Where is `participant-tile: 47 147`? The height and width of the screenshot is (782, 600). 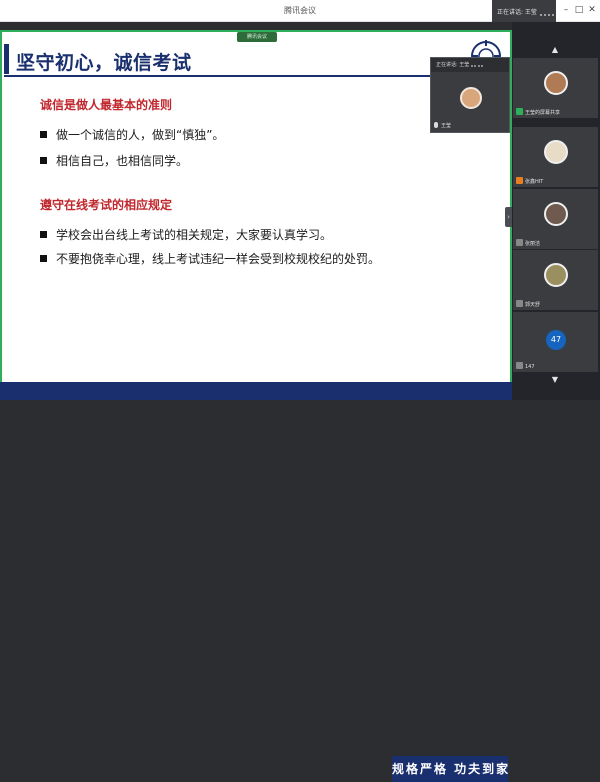
participant-tile: 47 147 is located at coordinates (555, 342).